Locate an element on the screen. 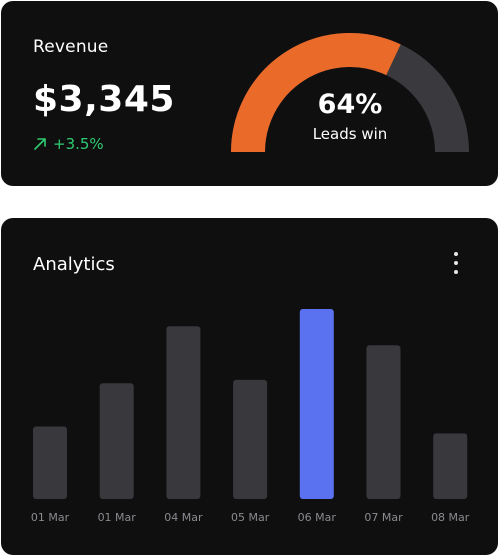  gauge-percent: 64% is located at coordinates (350, 104).